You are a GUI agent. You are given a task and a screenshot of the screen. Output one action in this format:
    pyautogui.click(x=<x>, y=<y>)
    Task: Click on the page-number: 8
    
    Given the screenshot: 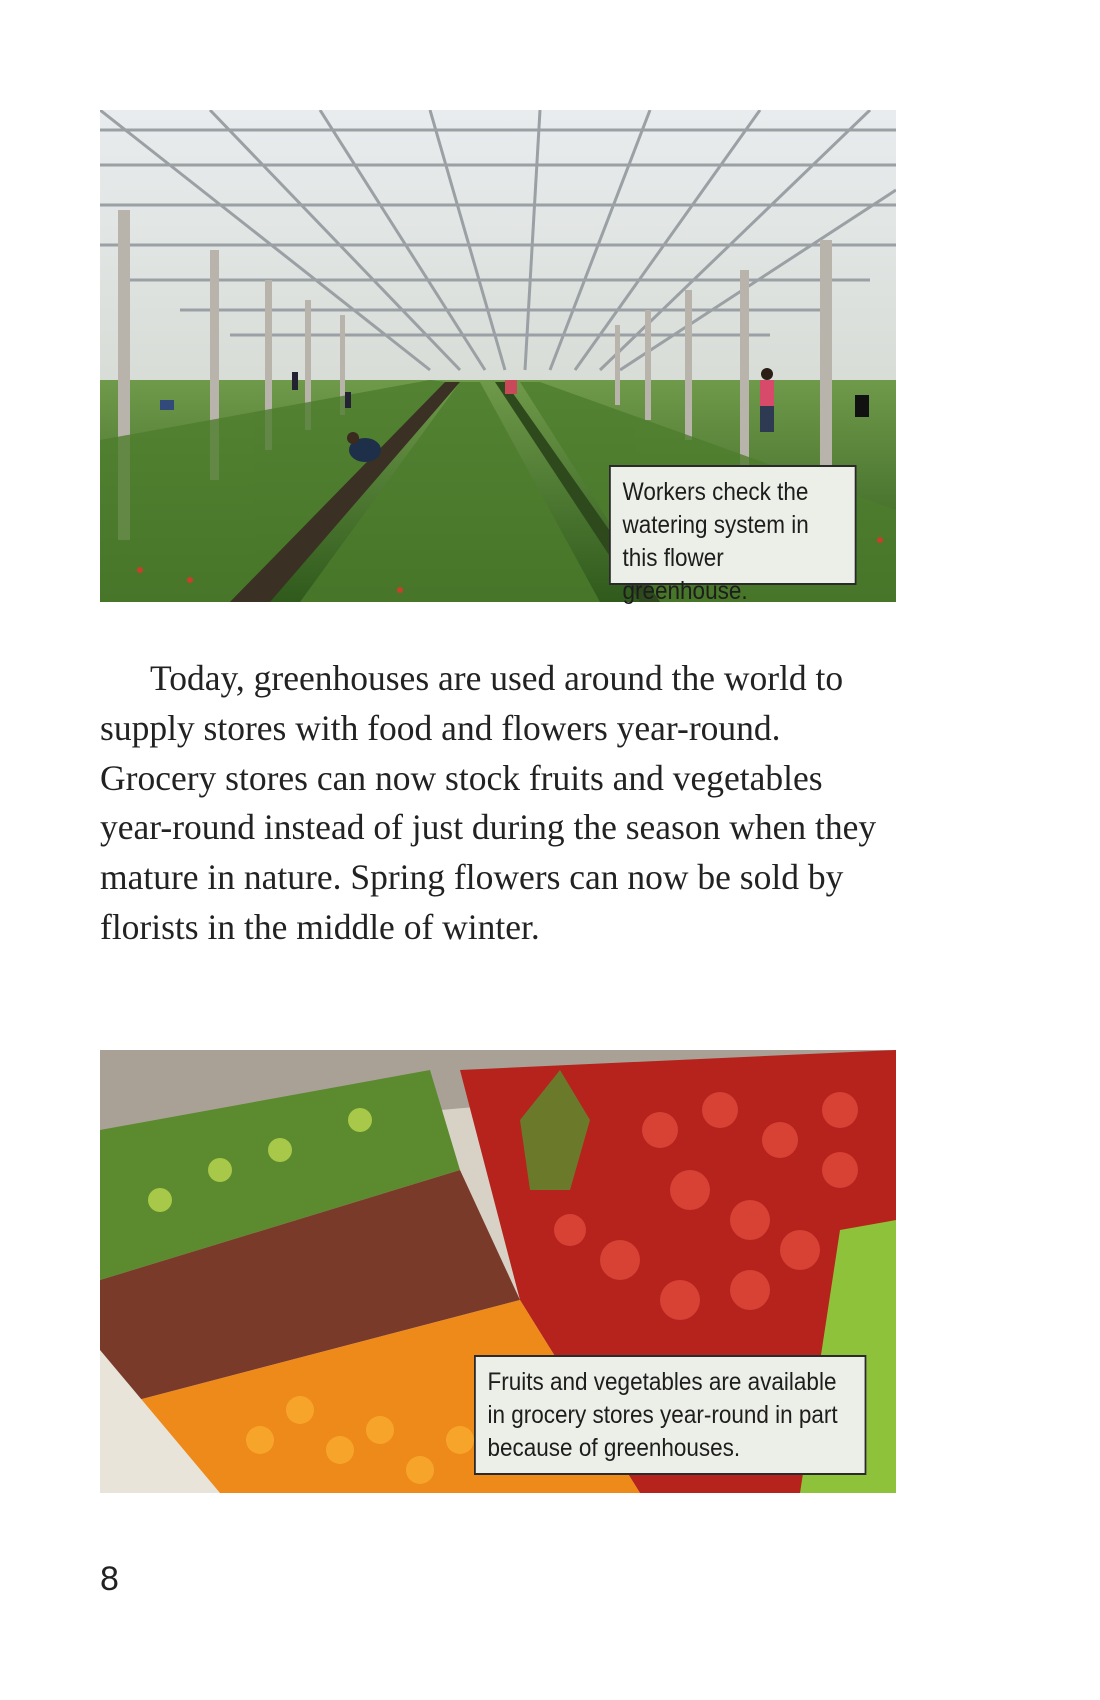 What is the action you would take?
    pyautogui.click(x=109, y=1579)
    